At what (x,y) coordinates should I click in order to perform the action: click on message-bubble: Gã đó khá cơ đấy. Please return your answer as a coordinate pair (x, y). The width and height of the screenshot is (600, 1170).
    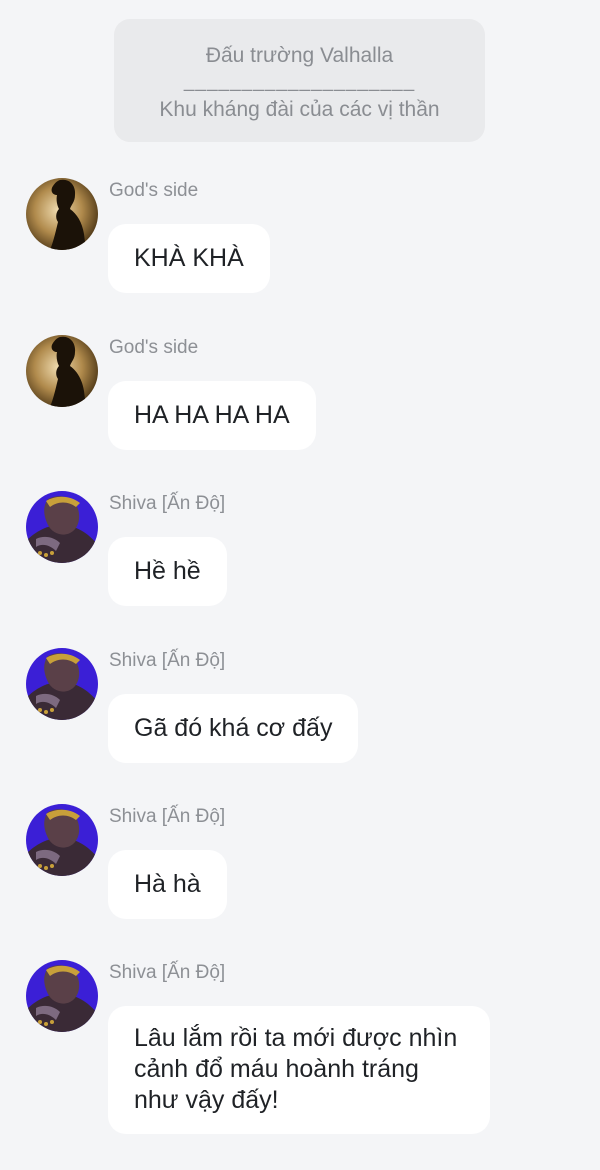
    Looking at the image, I should click on (233, 728).